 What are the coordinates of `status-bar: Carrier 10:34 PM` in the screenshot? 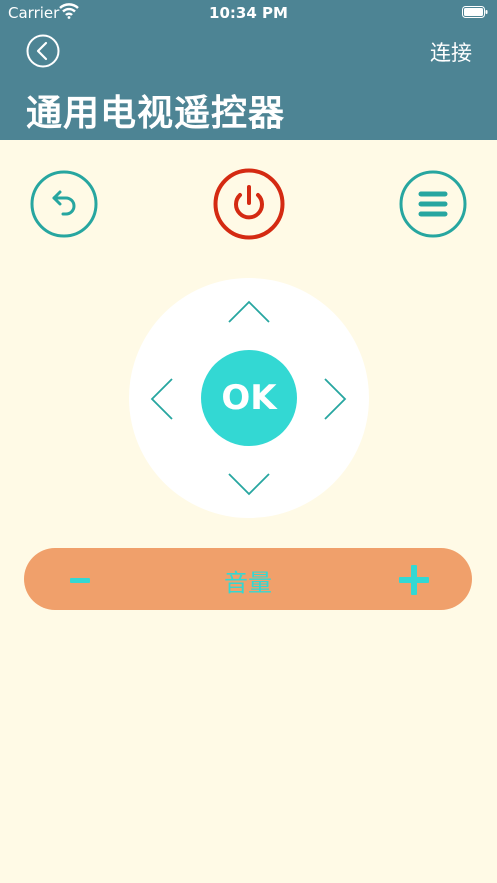 It's located at (248, 13).